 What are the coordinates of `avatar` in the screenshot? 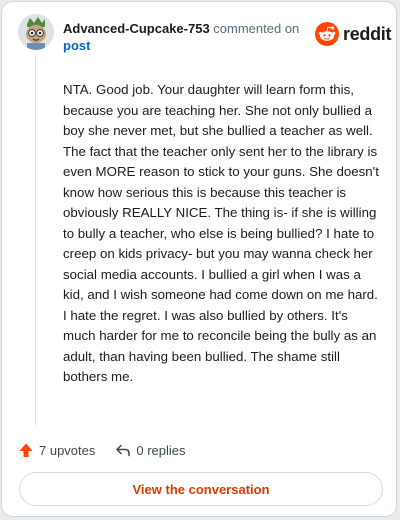 It's located at (36, 32).